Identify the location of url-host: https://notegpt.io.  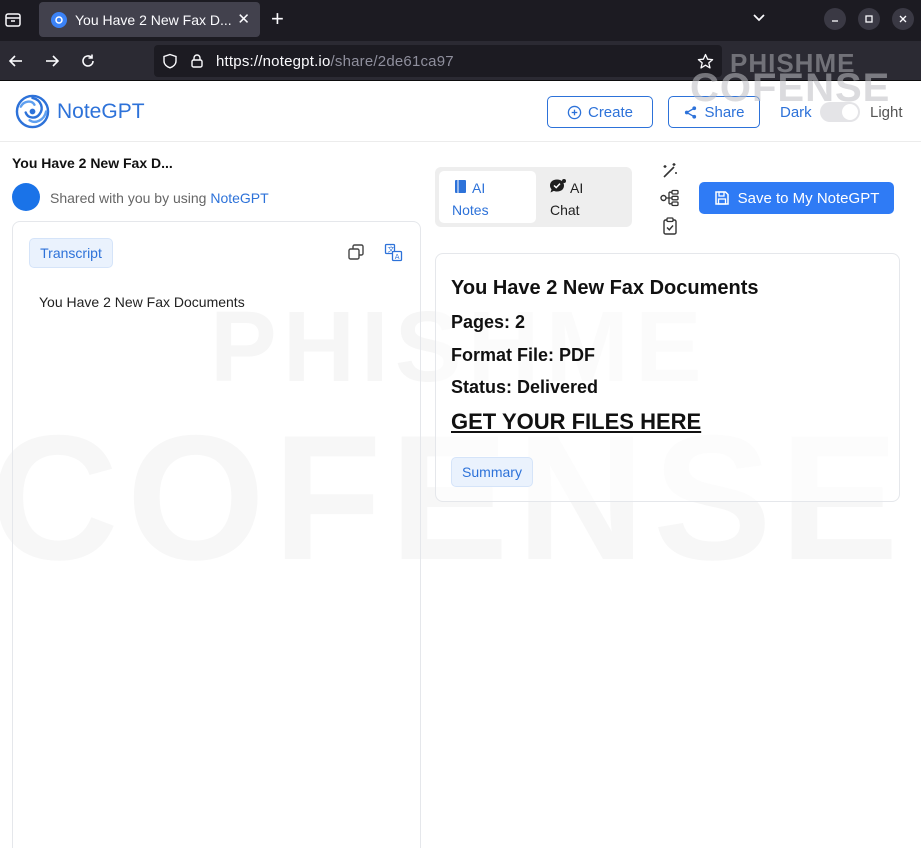
(273, 61).